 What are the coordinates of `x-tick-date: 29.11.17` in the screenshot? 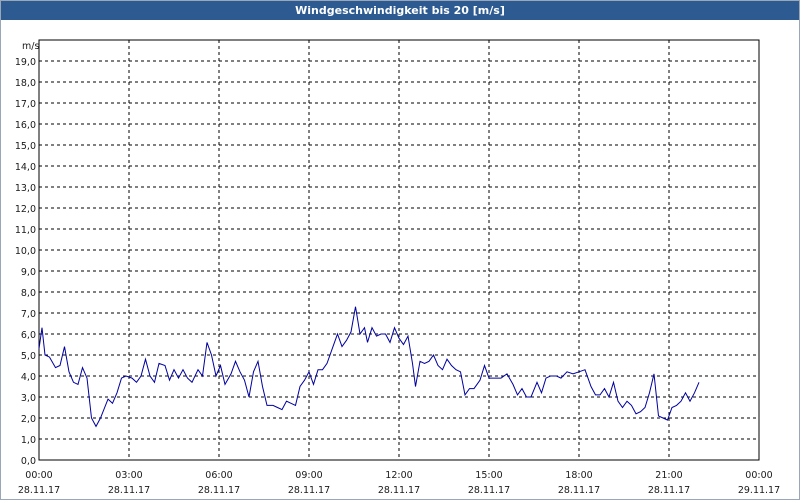 It's located at (759, 490).